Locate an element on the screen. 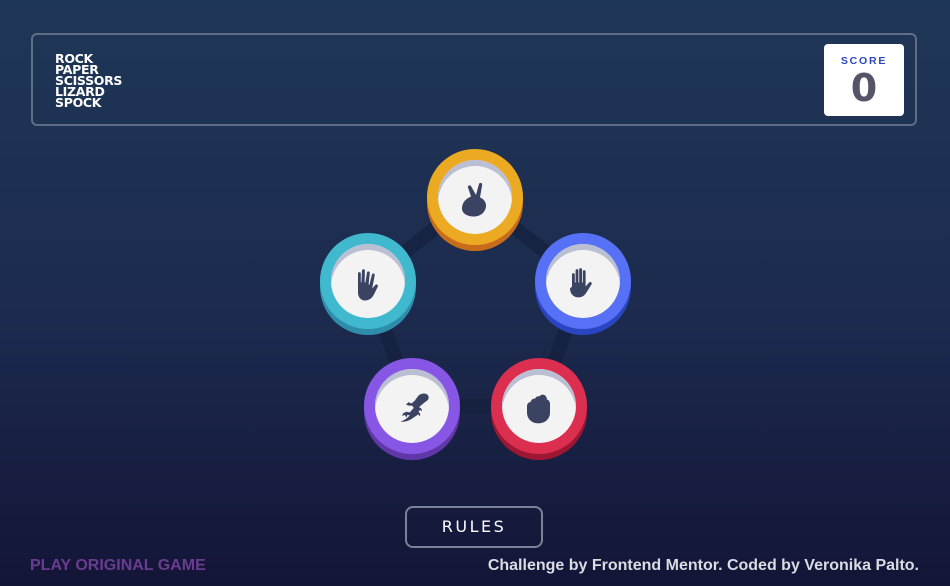 Image resolution: width=950 pixels, height=586 pixels. score-box: SCORE 0 is located at coordinates (864, 80).